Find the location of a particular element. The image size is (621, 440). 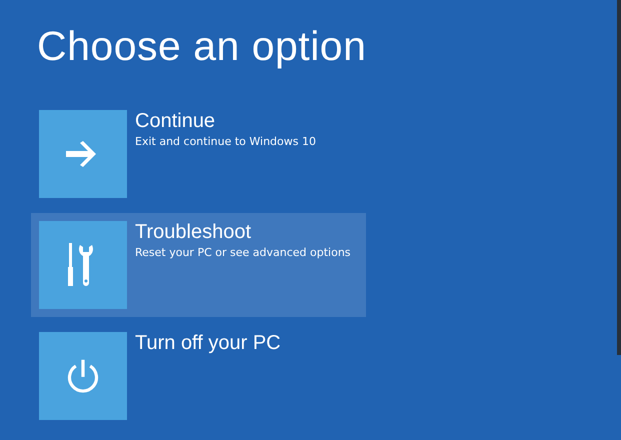

option-item: Continue Exit and continue to Windows 10 is located at coordinates (198, 154).